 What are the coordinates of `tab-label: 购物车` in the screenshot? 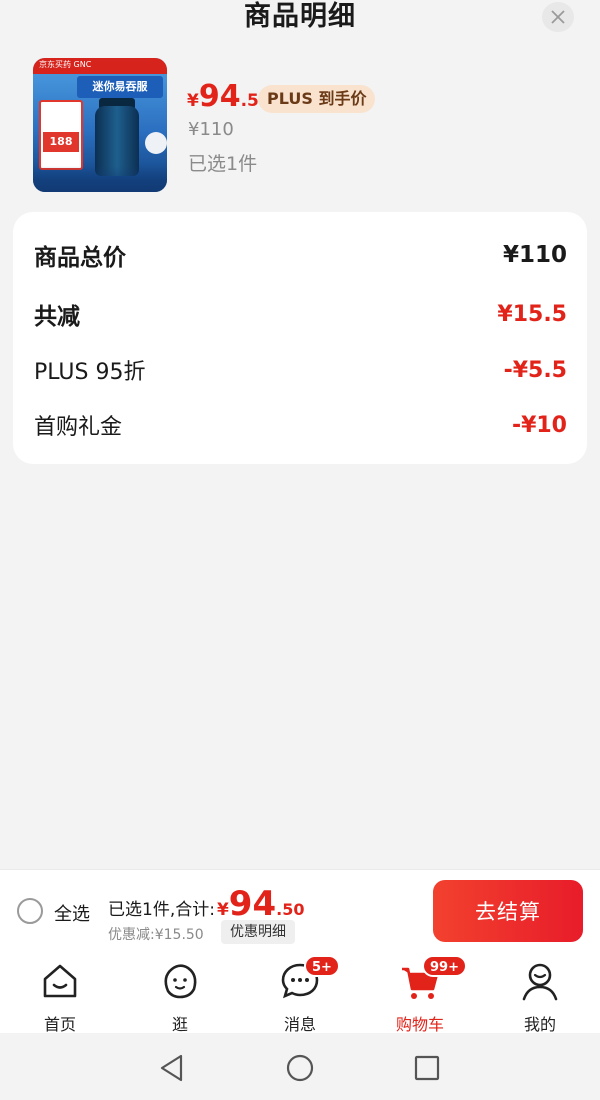 It's located at (419, 1024).